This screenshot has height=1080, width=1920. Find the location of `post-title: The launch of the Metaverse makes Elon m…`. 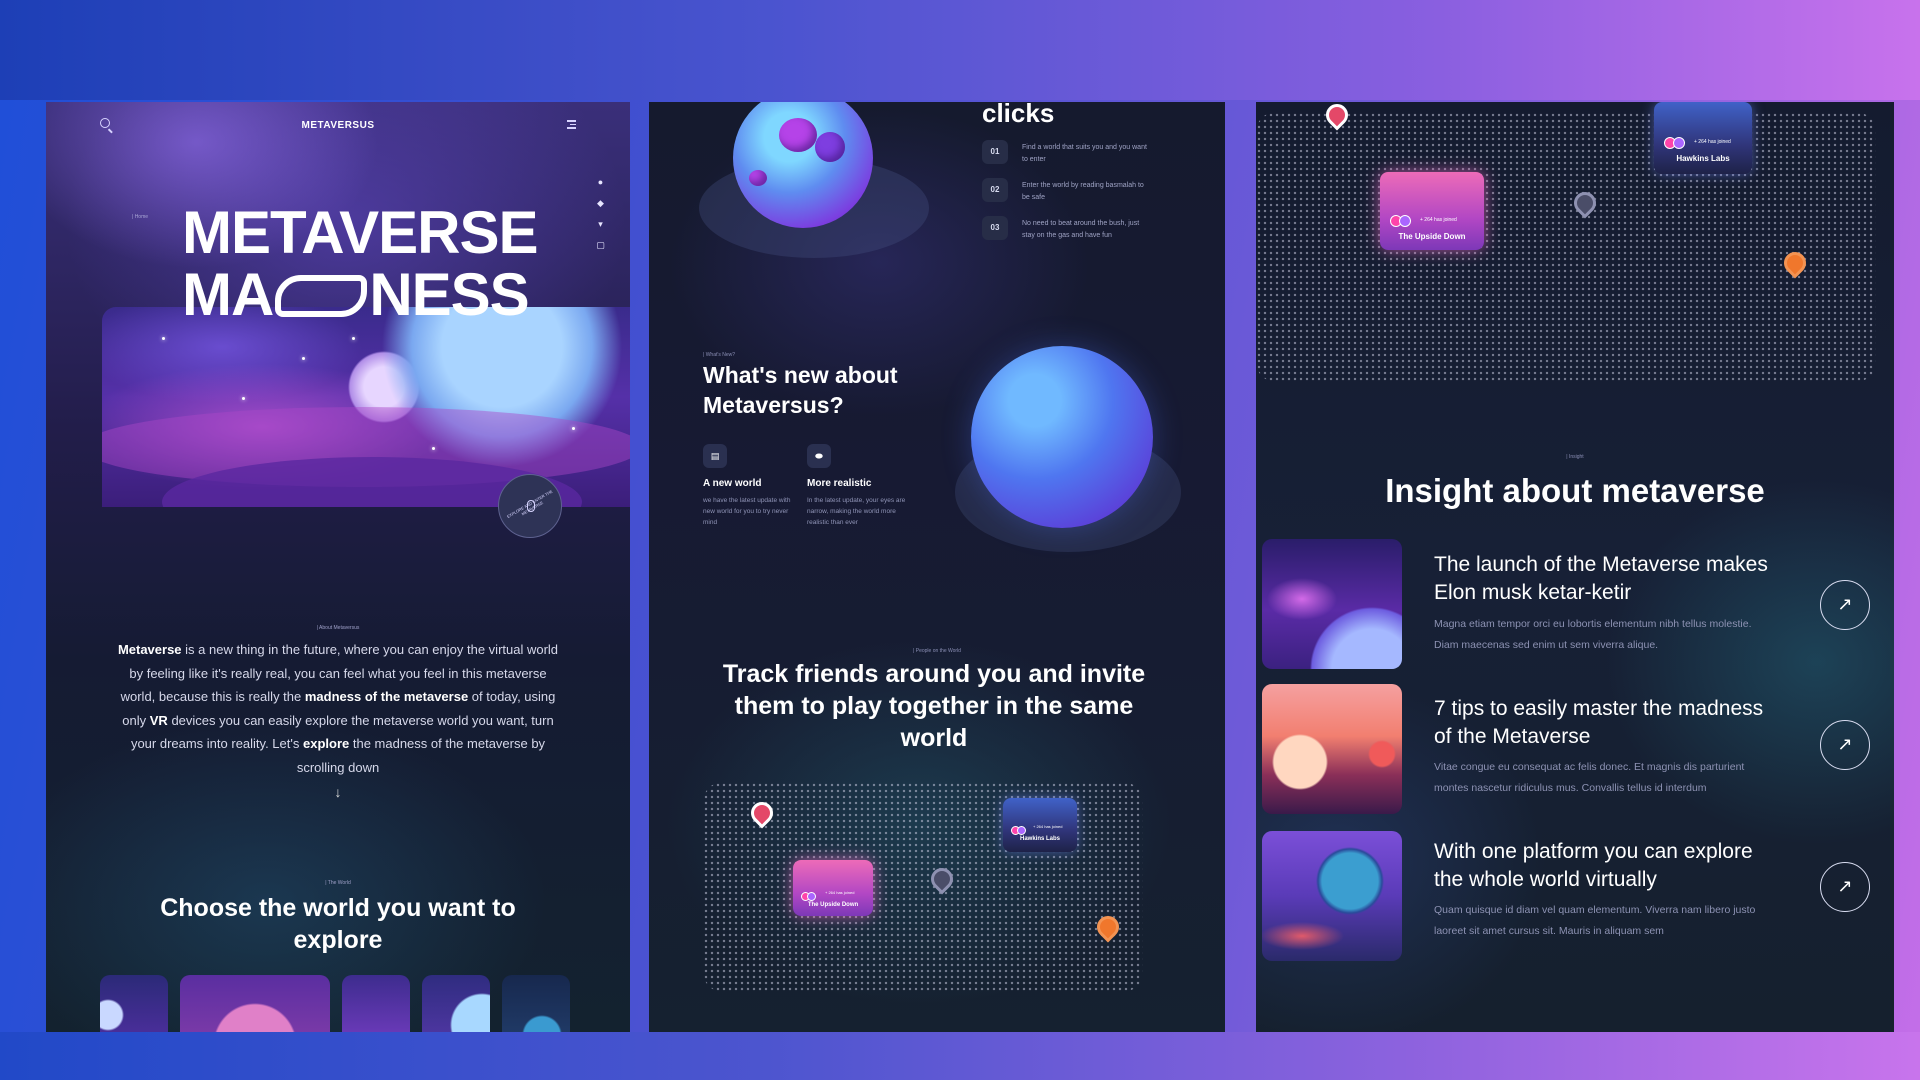

post-title: The launch of the Metaverse makes Elon m… is located at coordinates (1604, 579).